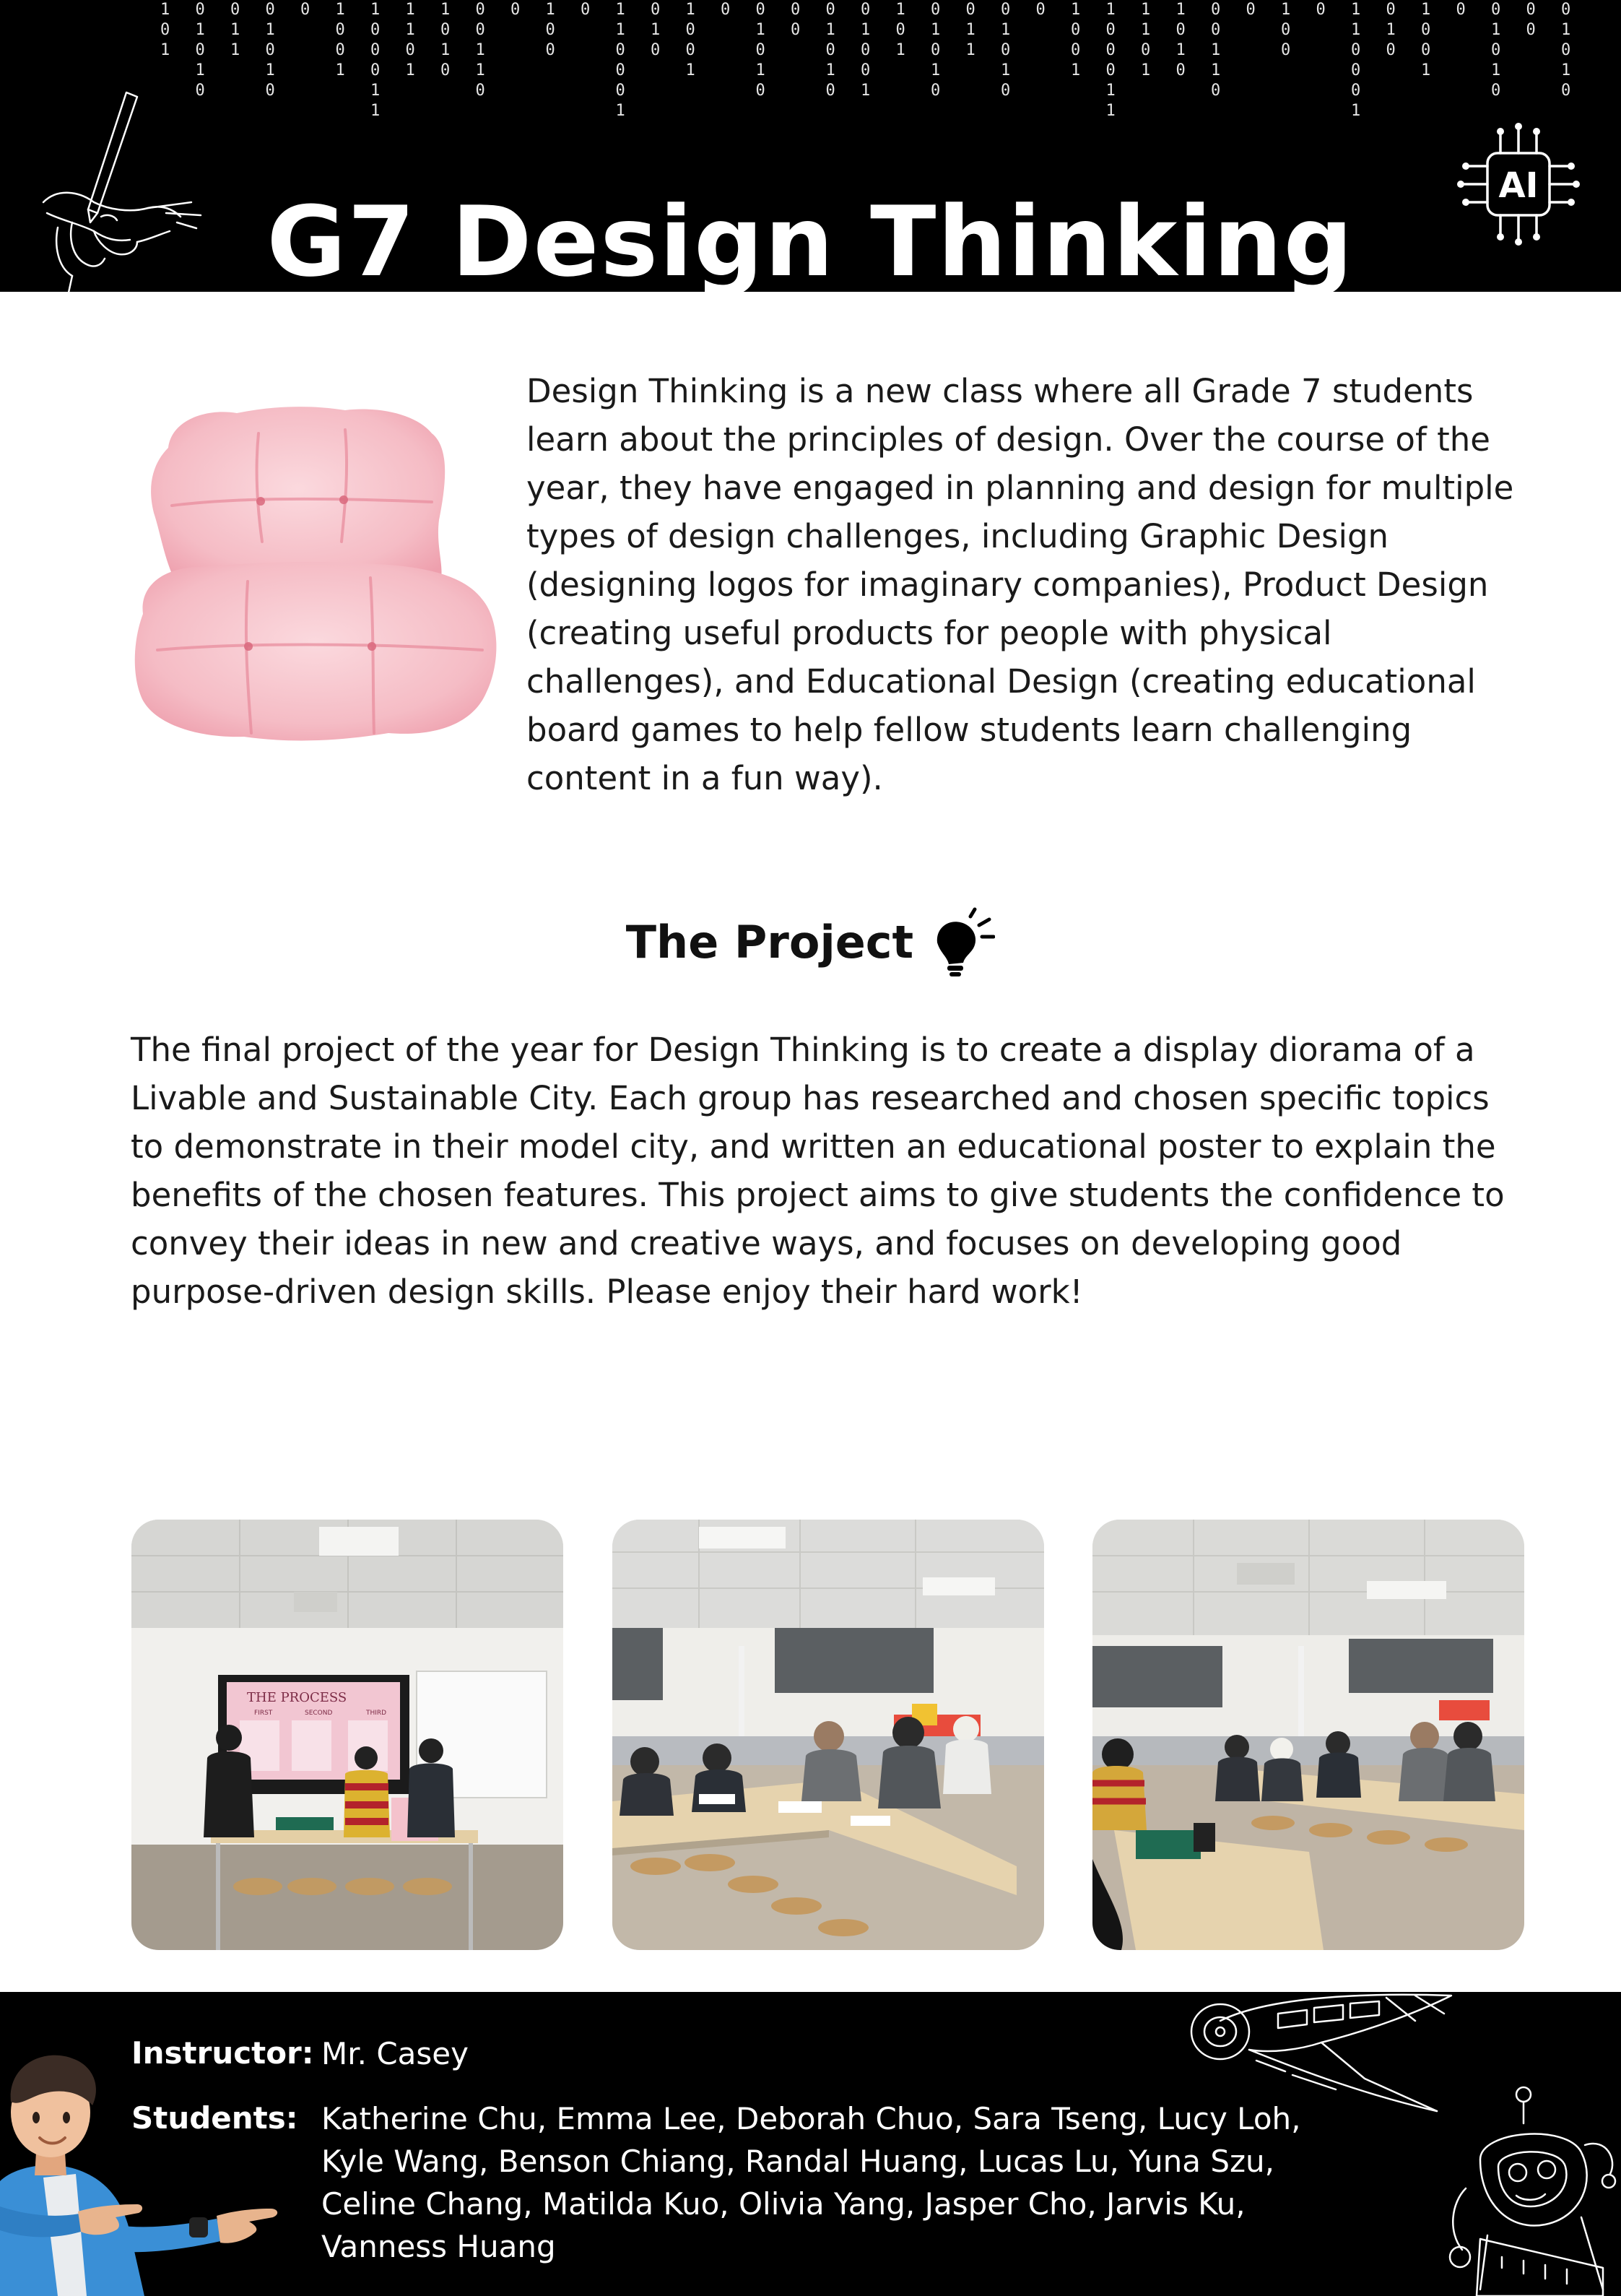 The height and width of the screenshot is (2296, 1621). I want to click on binary-digit-column: 0 1 0 0 1, so click(866, 50).